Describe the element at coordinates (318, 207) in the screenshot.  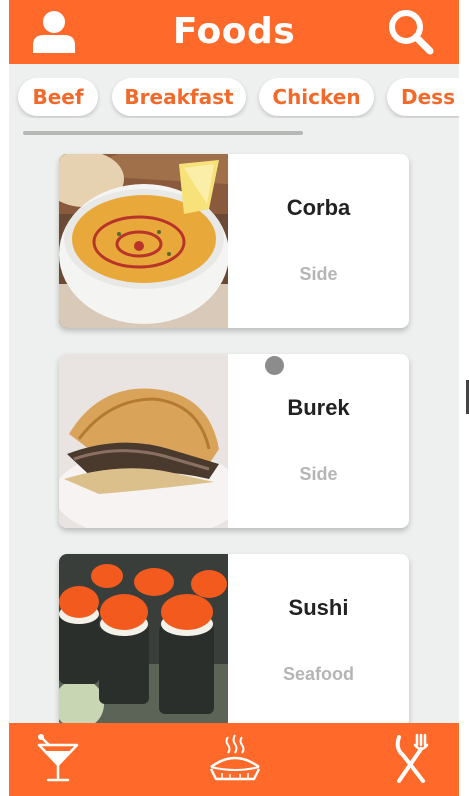
I see `food-name: Corba` at that location.